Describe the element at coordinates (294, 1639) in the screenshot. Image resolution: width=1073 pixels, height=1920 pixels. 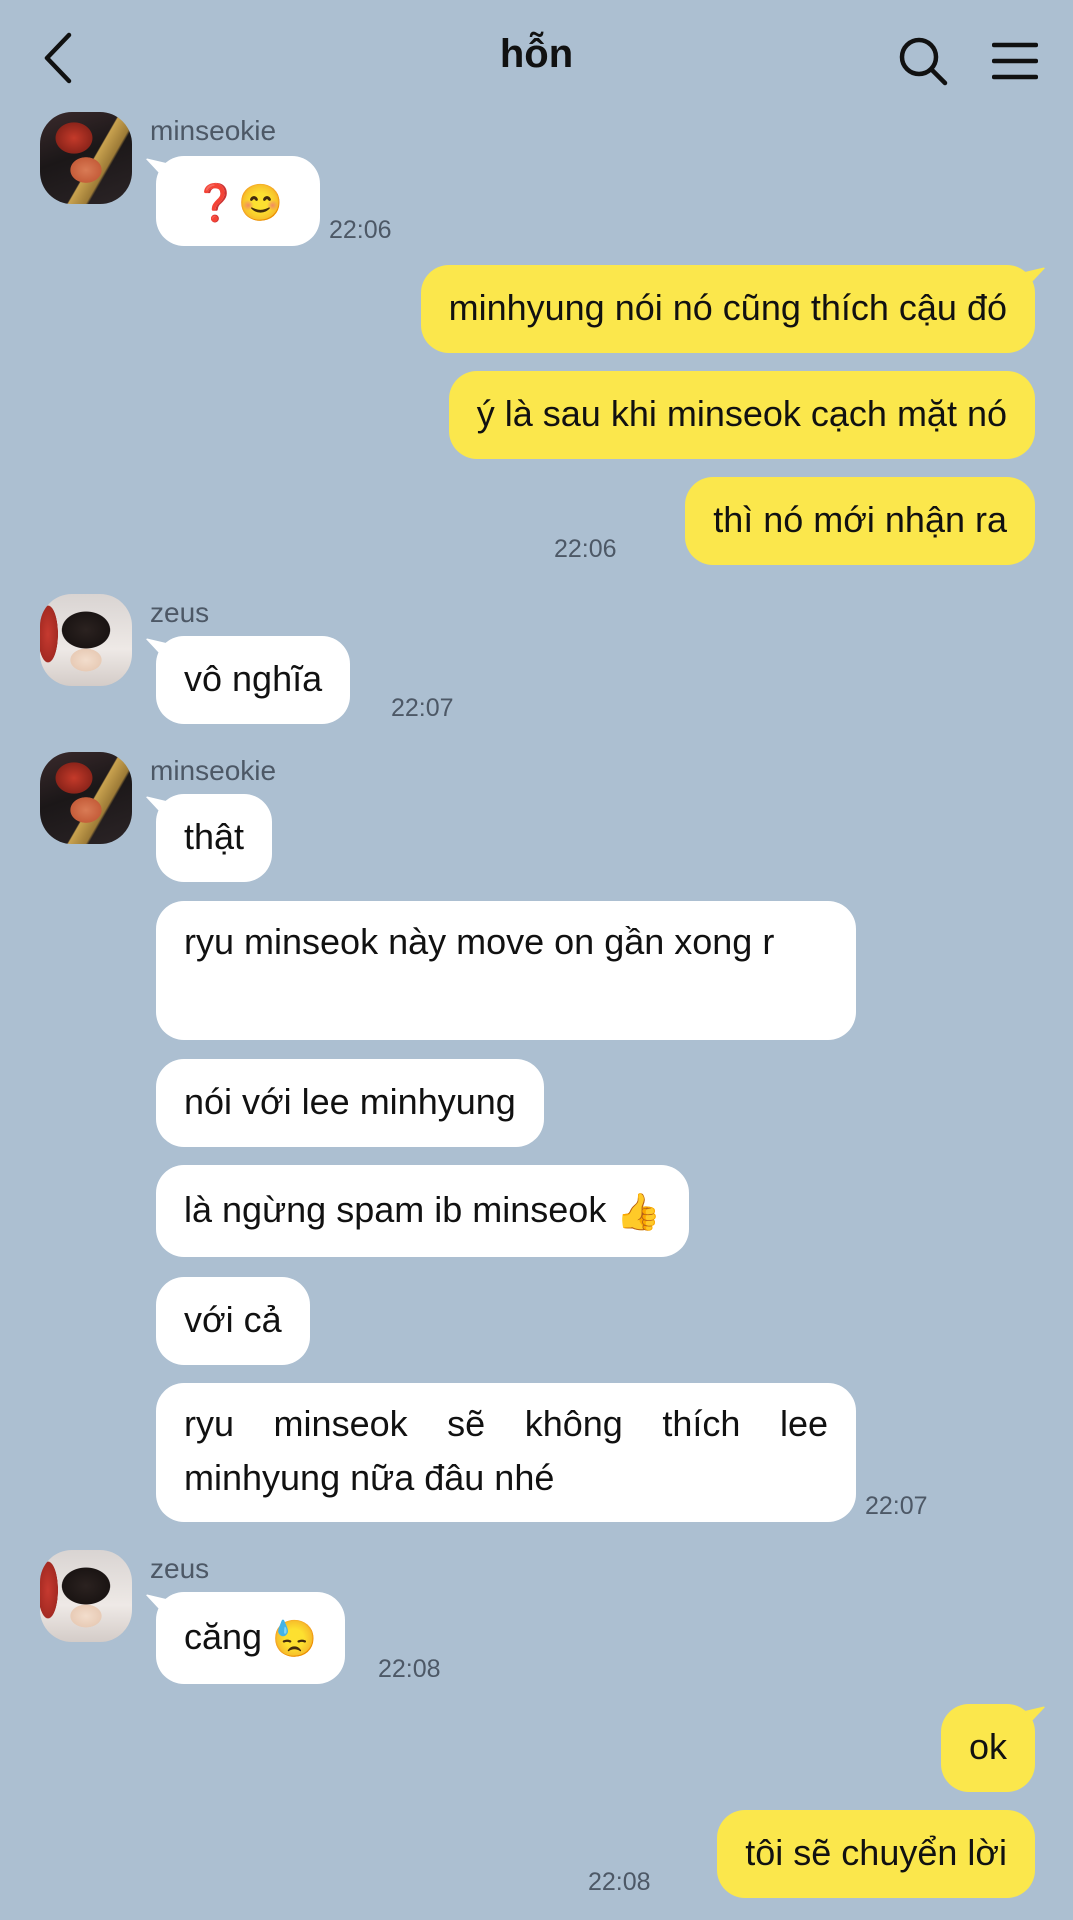
I see `sweat-face-icon: 😓` at that location.